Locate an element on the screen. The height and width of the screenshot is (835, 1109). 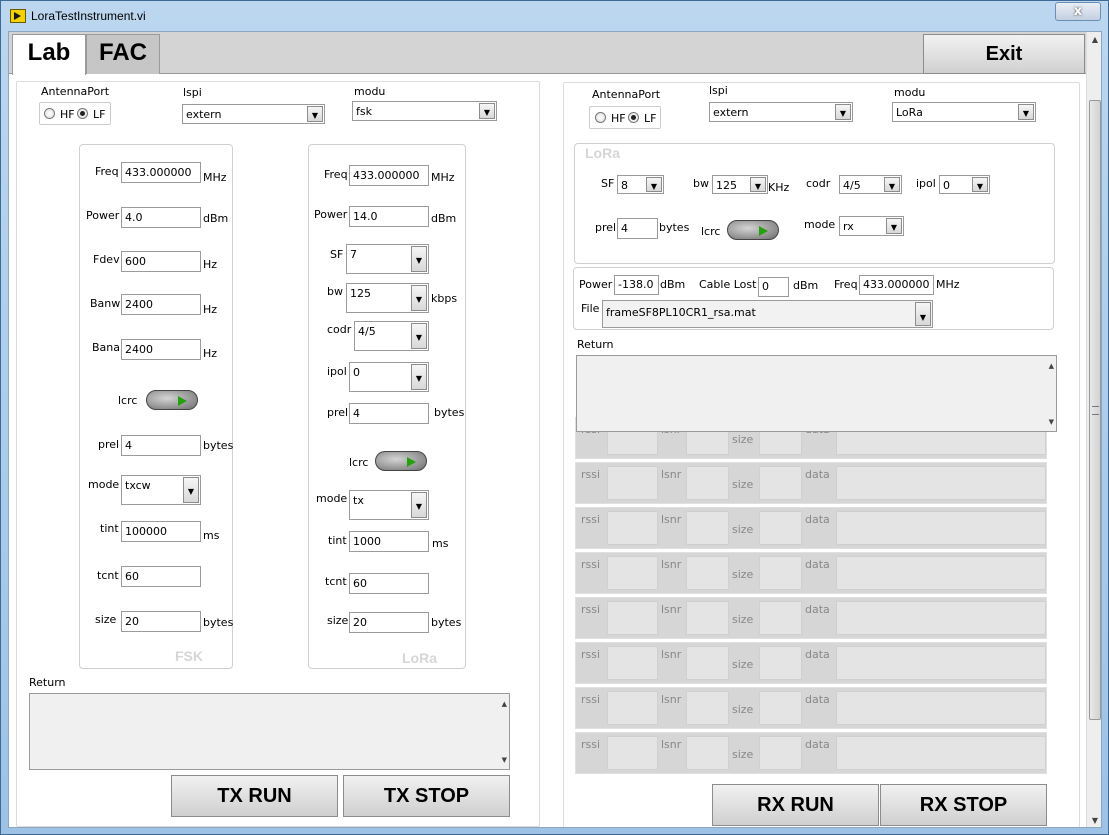
vertical-scrollbar: ▲ ▼ is located at coordinates (1093, 429).